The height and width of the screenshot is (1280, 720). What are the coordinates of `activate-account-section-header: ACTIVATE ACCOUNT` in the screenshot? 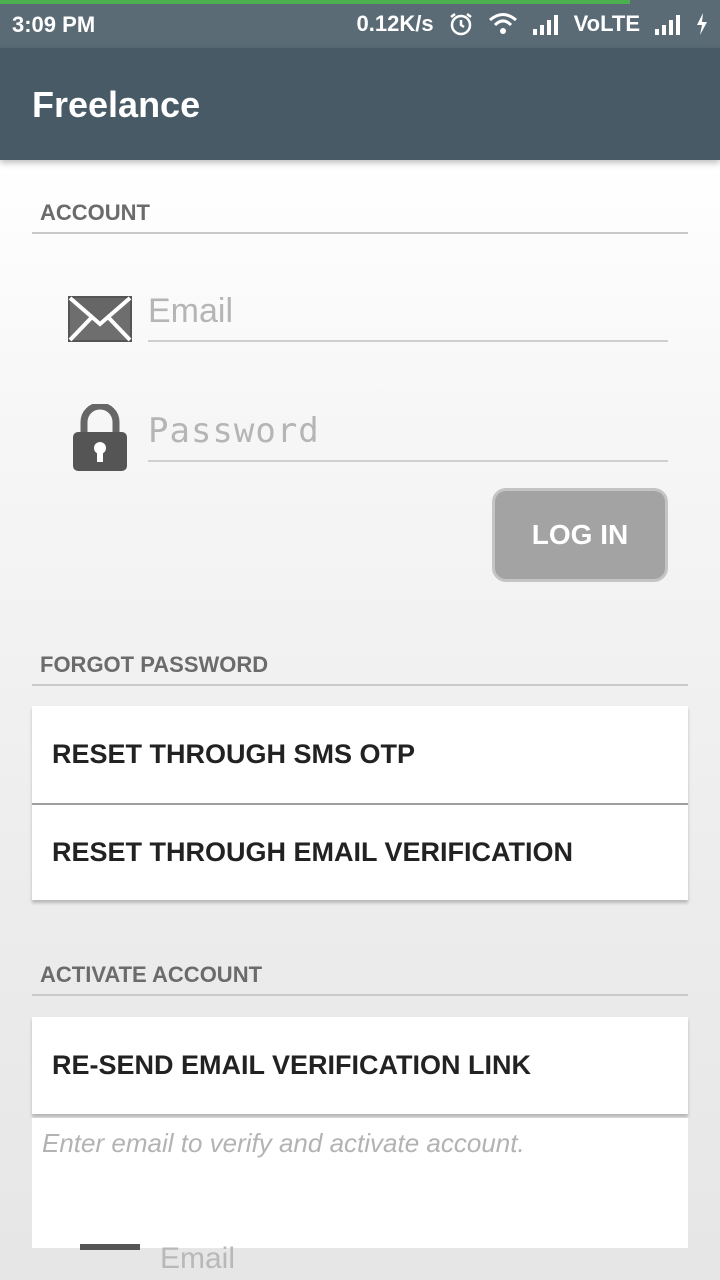 It's located at (360, 979).